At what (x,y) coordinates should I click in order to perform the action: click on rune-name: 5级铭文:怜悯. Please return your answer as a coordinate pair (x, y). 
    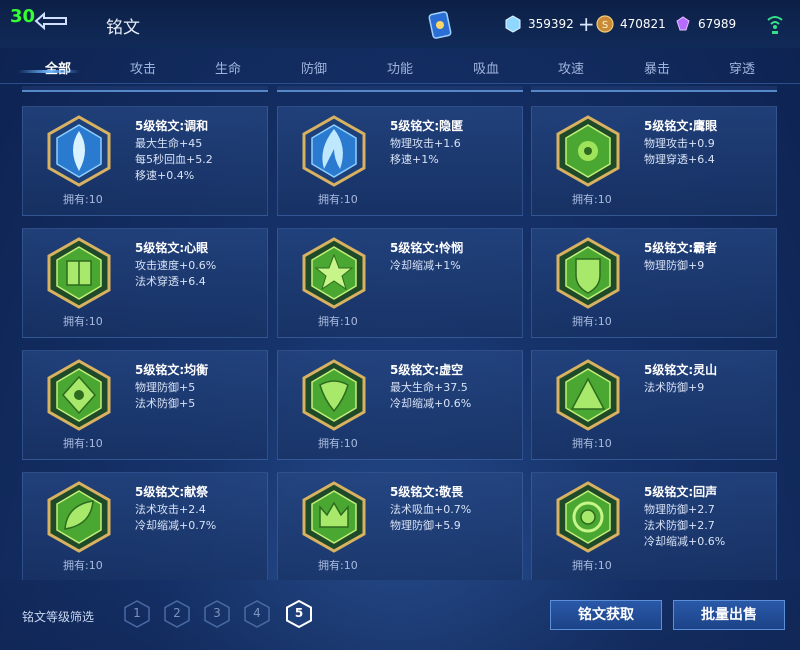
    Looking at the image, I should click on (427, 248).